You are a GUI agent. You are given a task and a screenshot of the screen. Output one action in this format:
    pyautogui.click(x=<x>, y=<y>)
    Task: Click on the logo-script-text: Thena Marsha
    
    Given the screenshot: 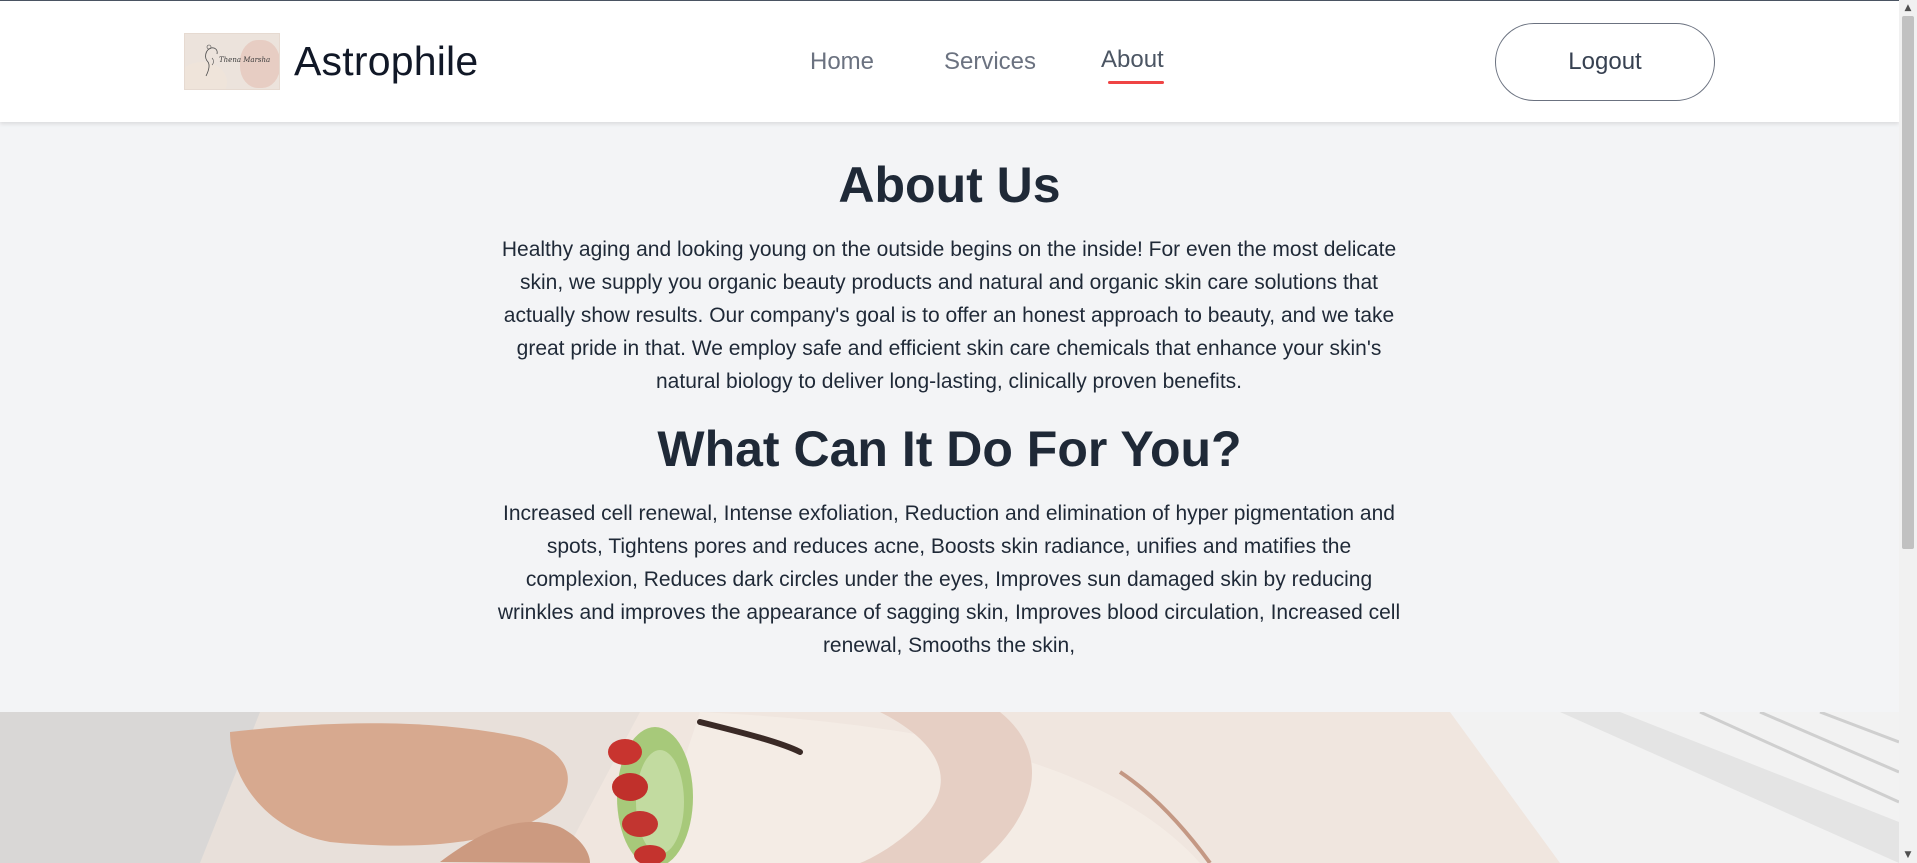 What is the action you would take?
    pyautogui.click(x=245, y=60)
    